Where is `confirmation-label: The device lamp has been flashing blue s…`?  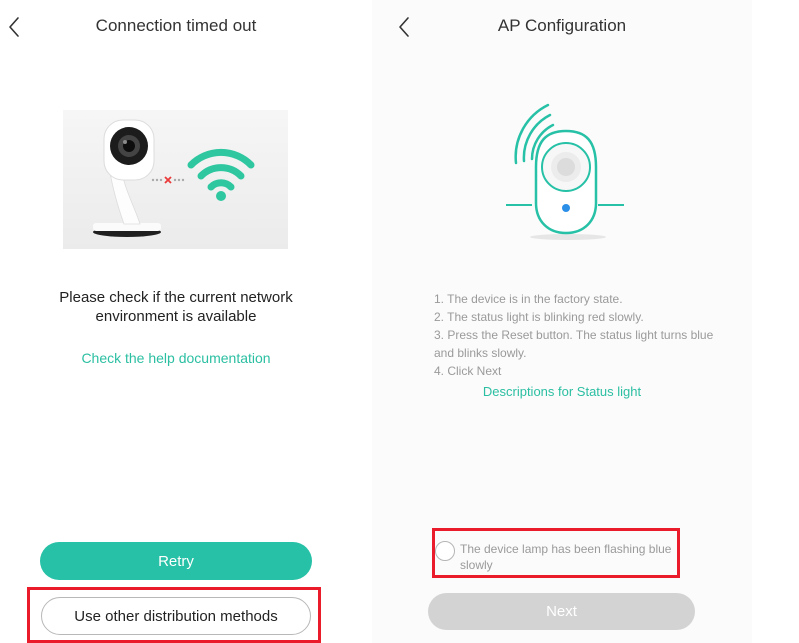
confirmation-label: The device lamp has been flashing blue s… is located at coordinates (566, 557).